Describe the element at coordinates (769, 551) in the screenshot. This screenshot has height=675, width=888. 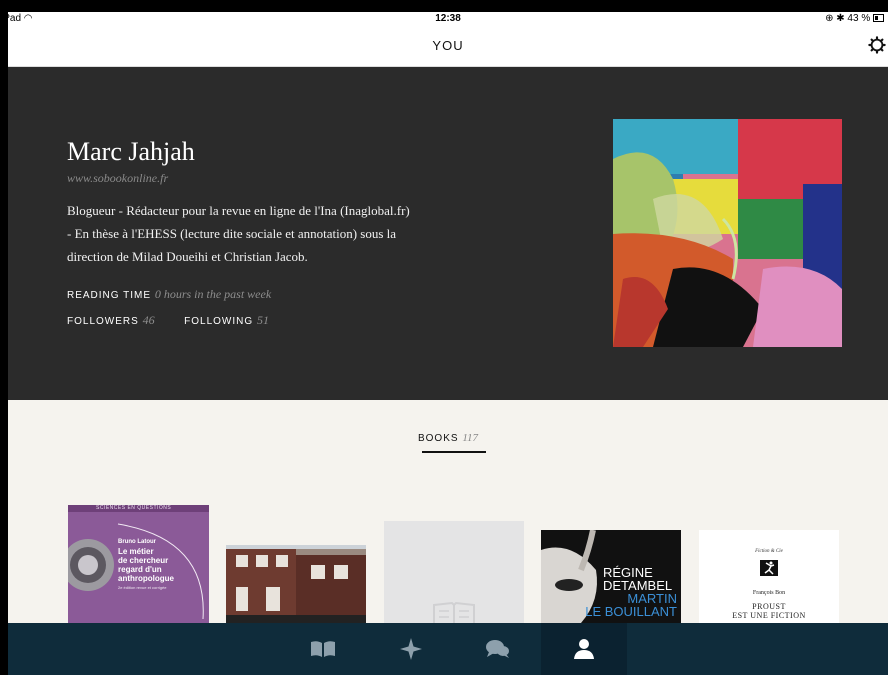
I see `book-publisher: Fiction & Cie` at that location.